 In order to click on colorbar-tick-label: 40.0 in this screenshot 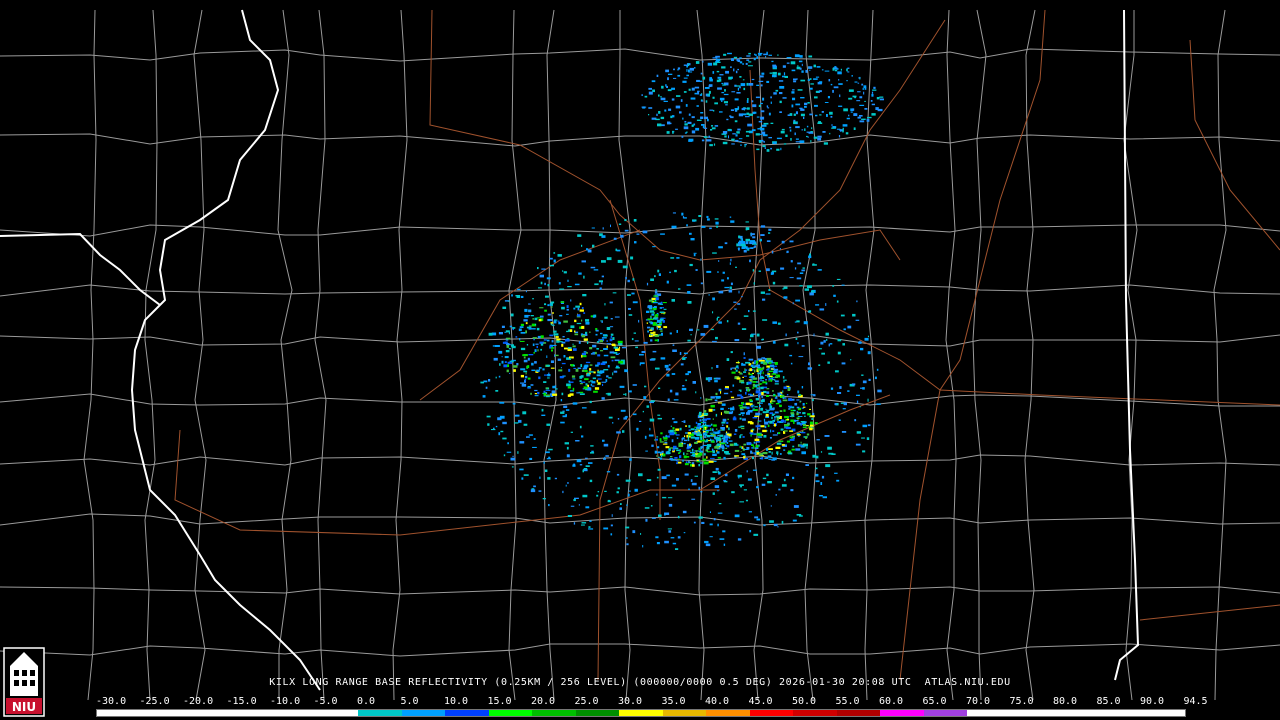, I will do `click(717, 701)`.